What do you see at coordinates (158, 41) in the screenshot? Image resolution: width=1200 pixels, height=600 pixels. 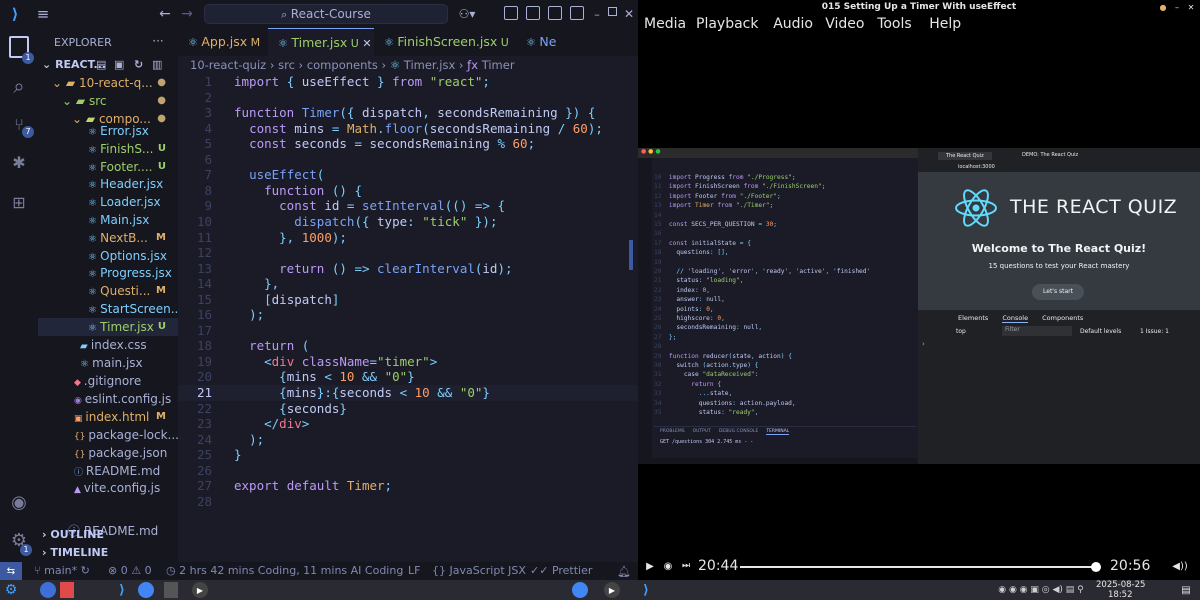 I see `more-actions-icon: ···` at bounding box center [158, 41].